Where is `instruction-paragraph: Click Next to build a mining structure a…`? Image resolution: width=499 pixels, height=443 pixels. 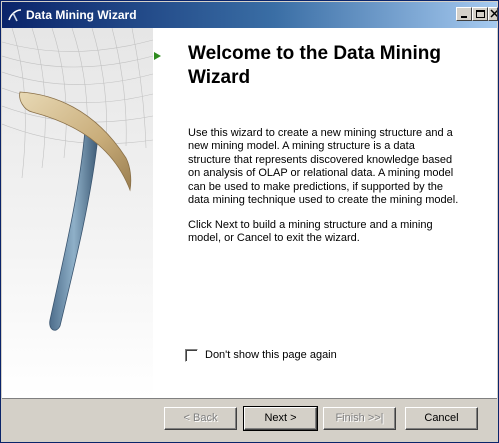 instruction-paragraph: Click Next to build a mining structure a… is located at coordinates (310, 232).